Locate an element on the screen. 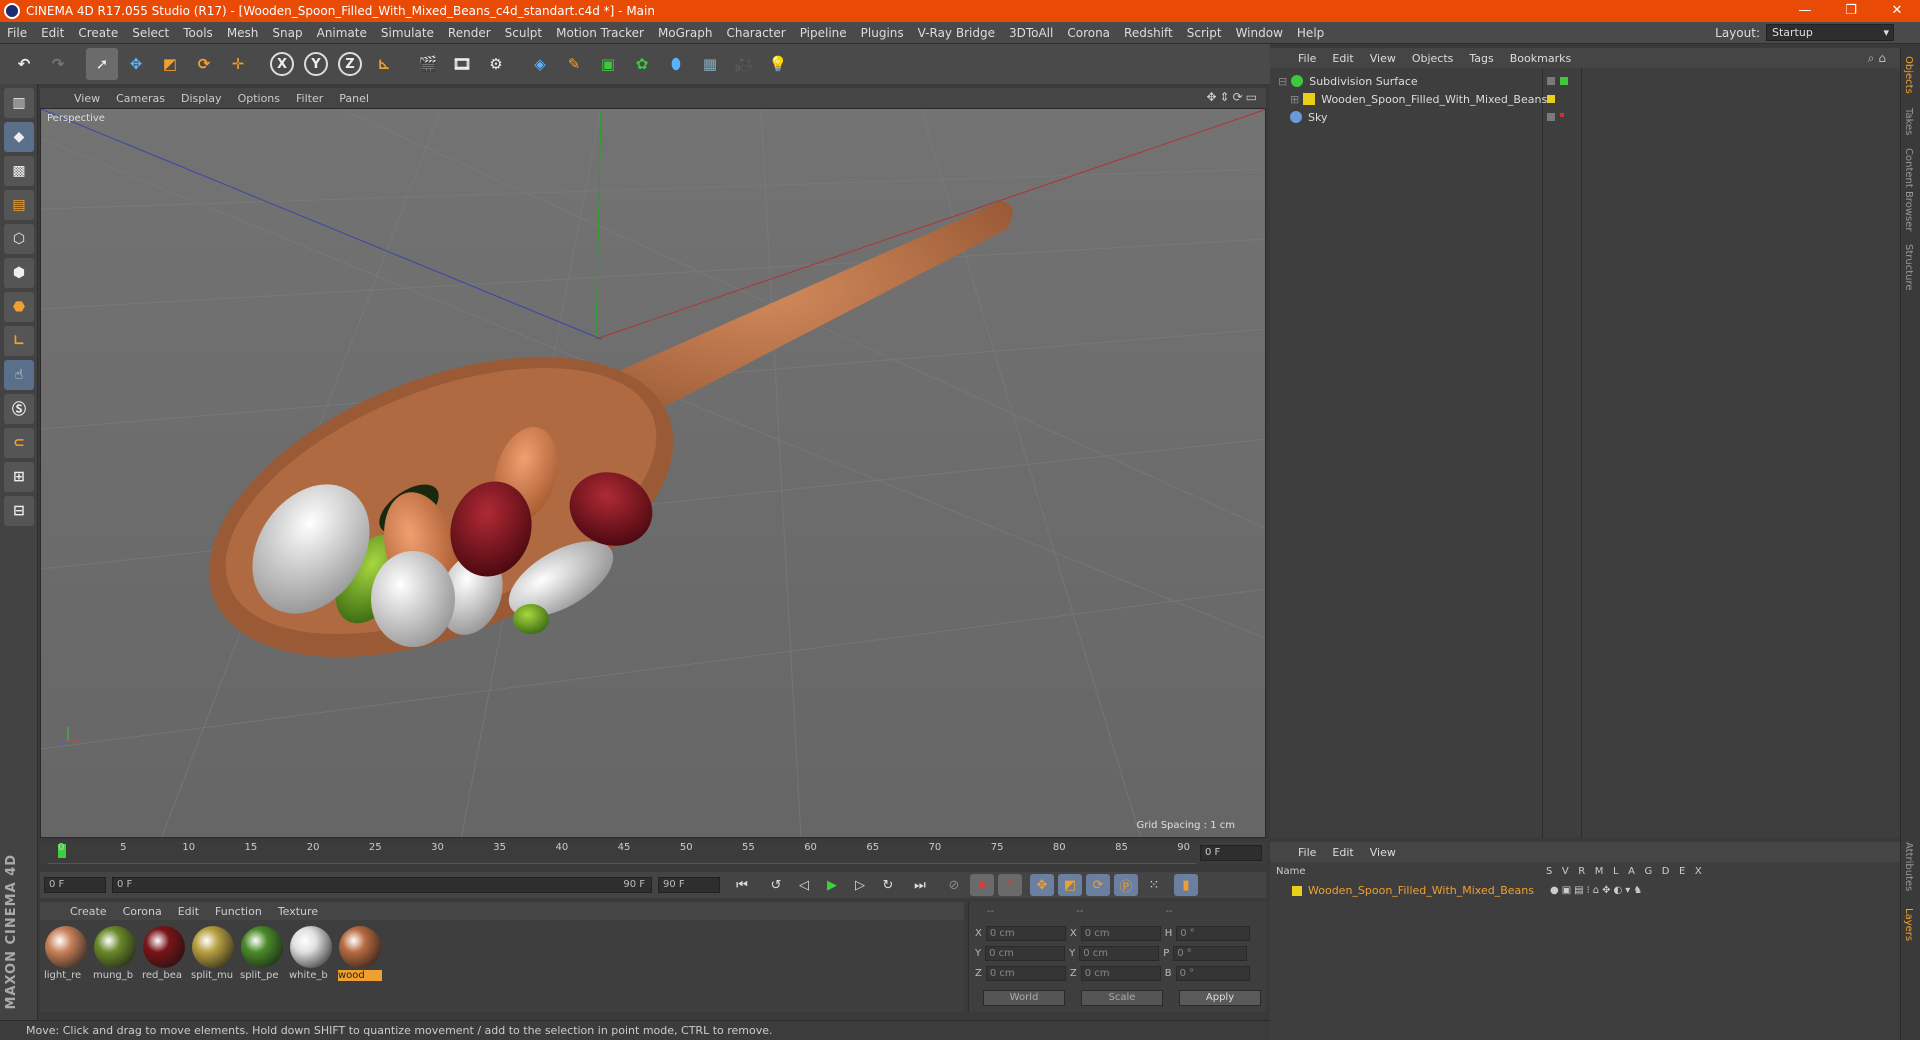  mat-menu-create: Create is located at coordinates (88, 911).